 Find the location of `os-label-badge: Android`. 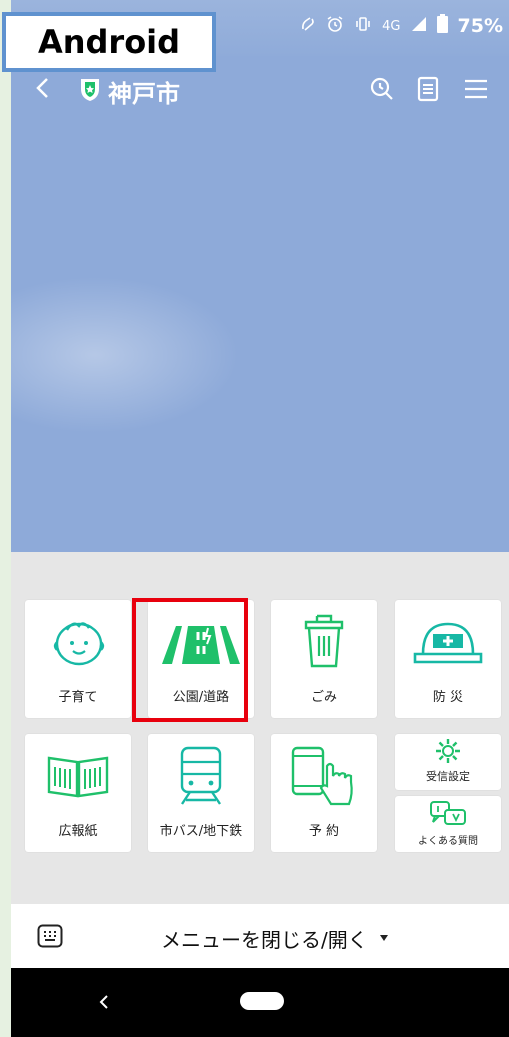

os-label-badge: Android is located at coordinates (109, 42).